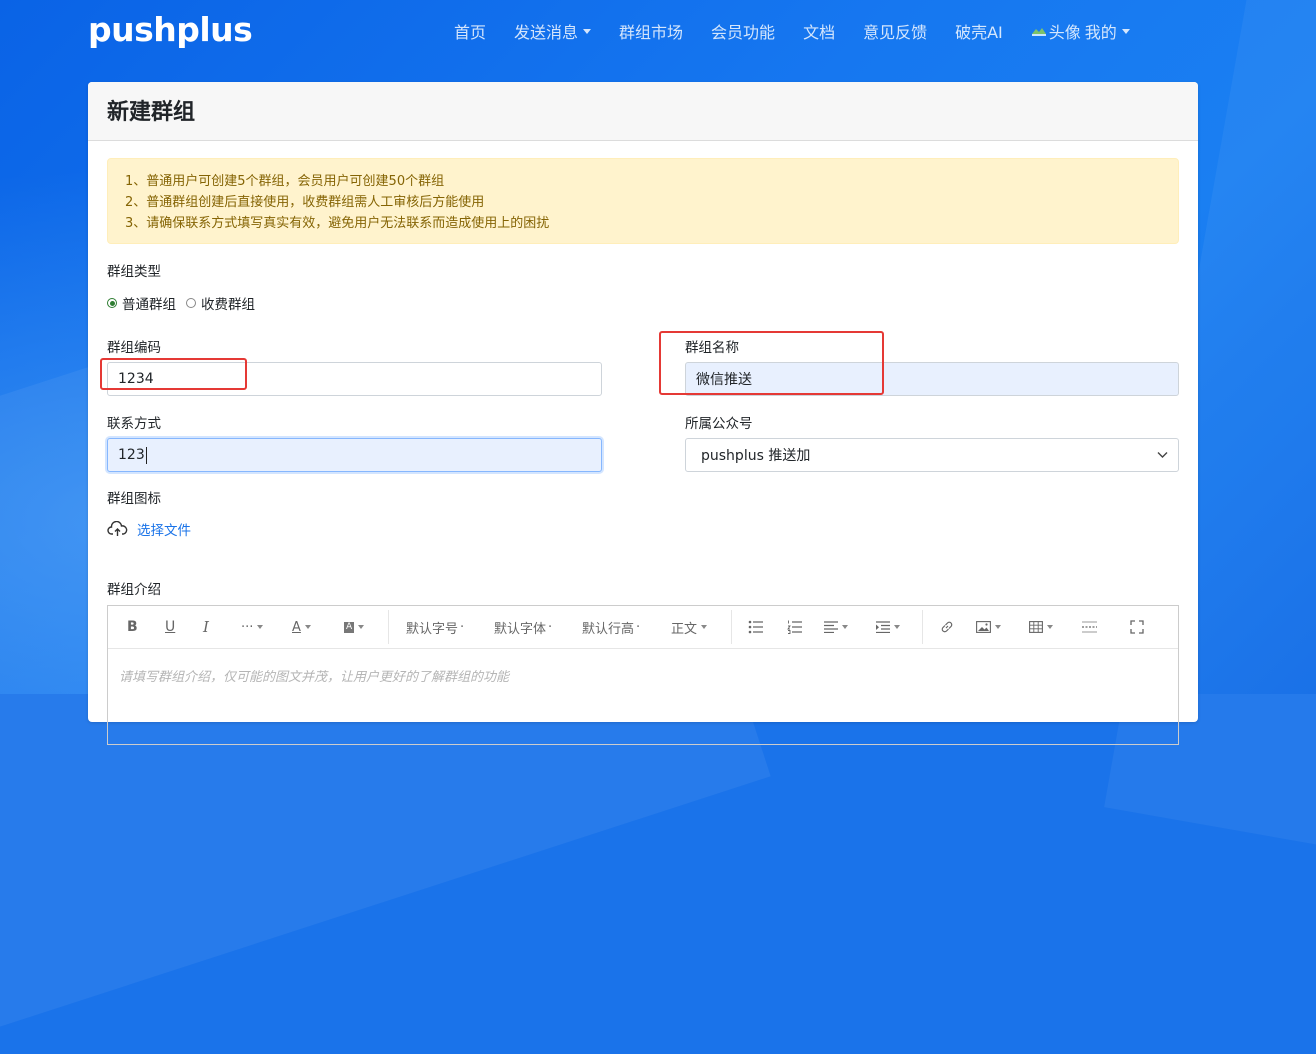 The height and width of the screenshot is (1054, 1316). What do you see at coordinates (719, 424) in the screenshot?
I see `account-label: 所属公众号` at bounding box center [719, 424].